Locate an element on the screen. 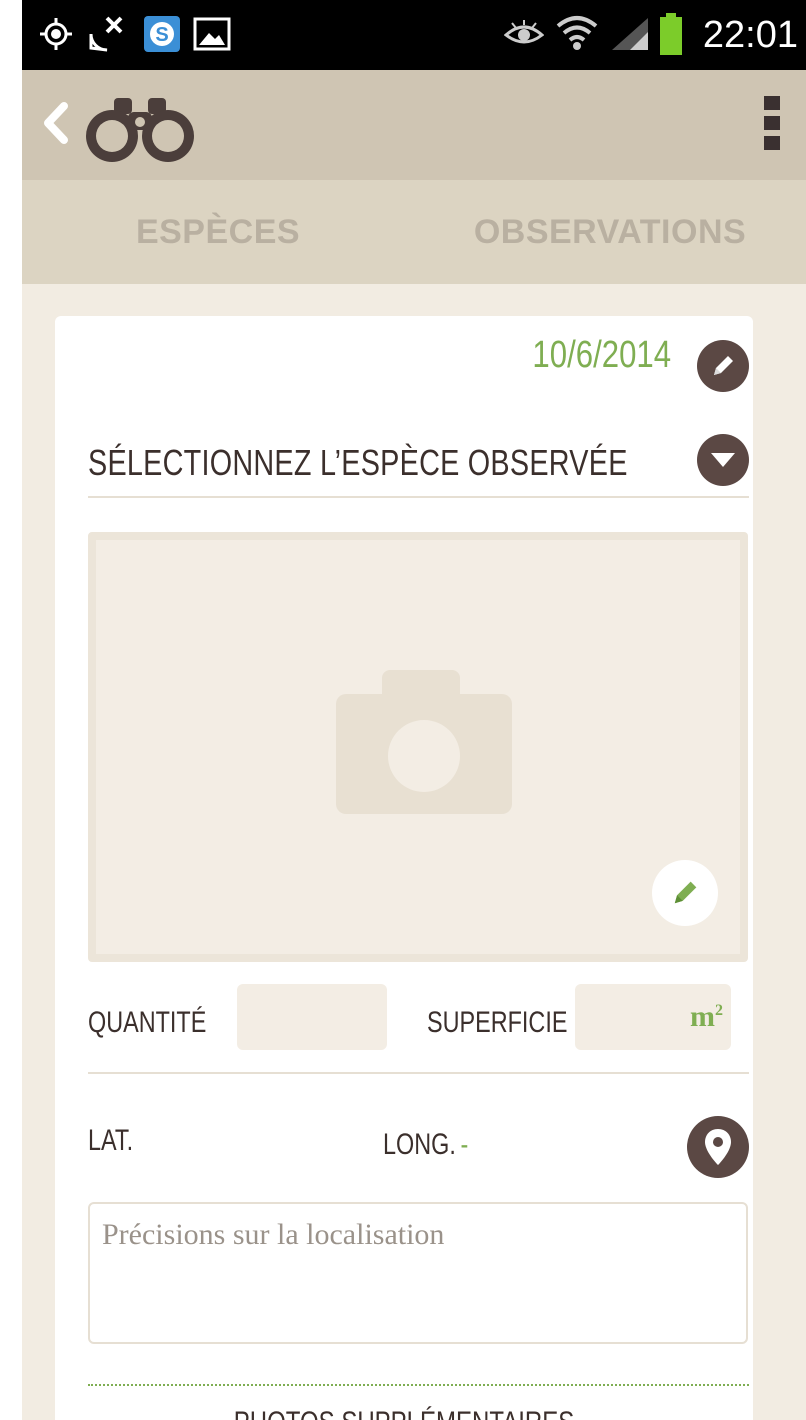 The height and width of the screenshot is (1420, 806). observation-date: 10/6/2014 is located at coordinates (601, 355).